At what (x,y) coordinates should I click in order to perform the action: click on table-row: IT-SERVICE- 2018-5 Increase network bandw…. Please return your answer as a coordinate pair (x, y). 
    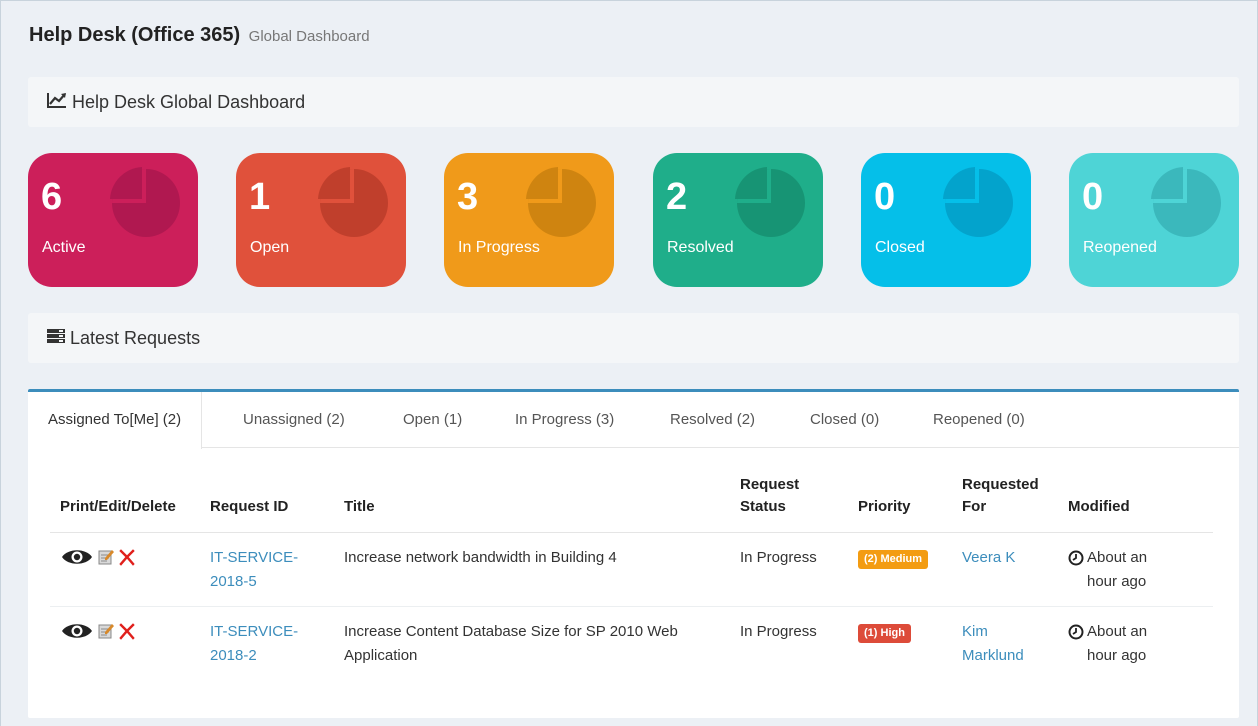
    Looking at the image, I should click on (631, 569).